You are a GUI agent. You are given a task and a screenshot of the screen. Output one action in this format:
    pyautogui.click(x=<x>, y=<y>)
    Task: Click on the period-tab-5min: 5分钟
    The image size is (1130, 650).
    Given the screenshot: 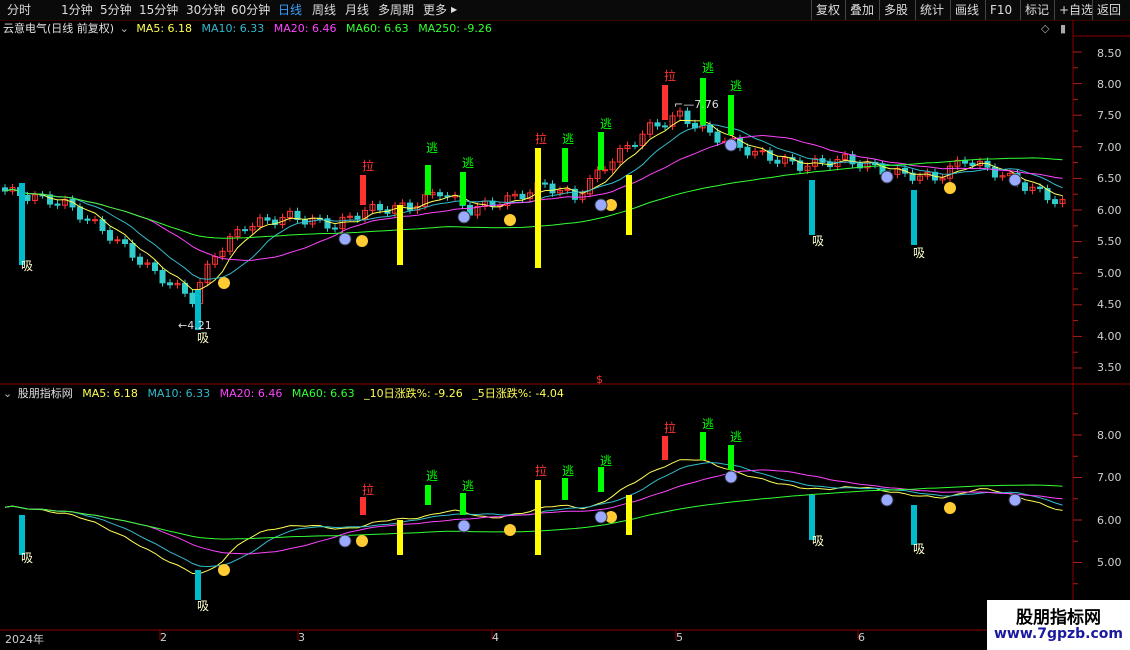 What is the action you would take?
    pyautogui.click(x=116, y=10)
    